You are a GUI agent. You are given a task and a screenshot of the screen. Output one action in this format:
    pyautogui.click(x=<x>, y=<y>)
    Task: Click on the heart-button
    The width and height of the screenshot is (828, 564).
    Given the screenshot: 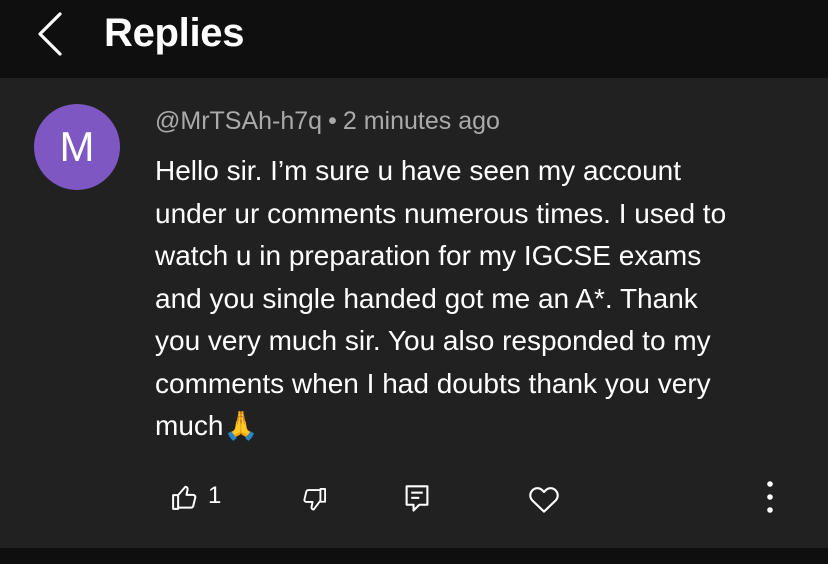 What is the action you would take?
    pyautogui.click(x=544, y=499)
    